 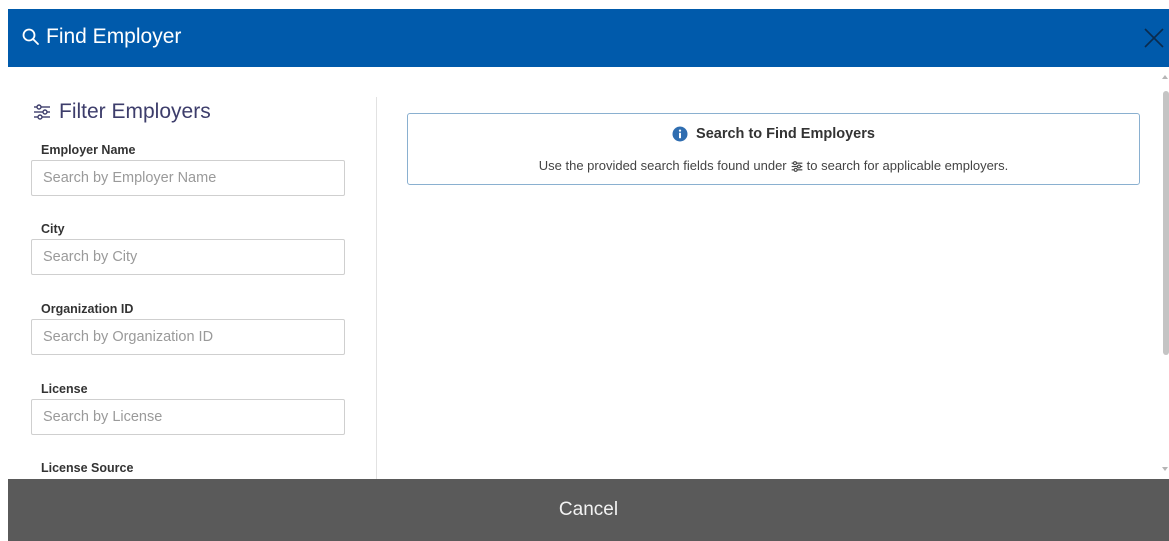 I want to click on city-label: City, so click(x=53, y=229).